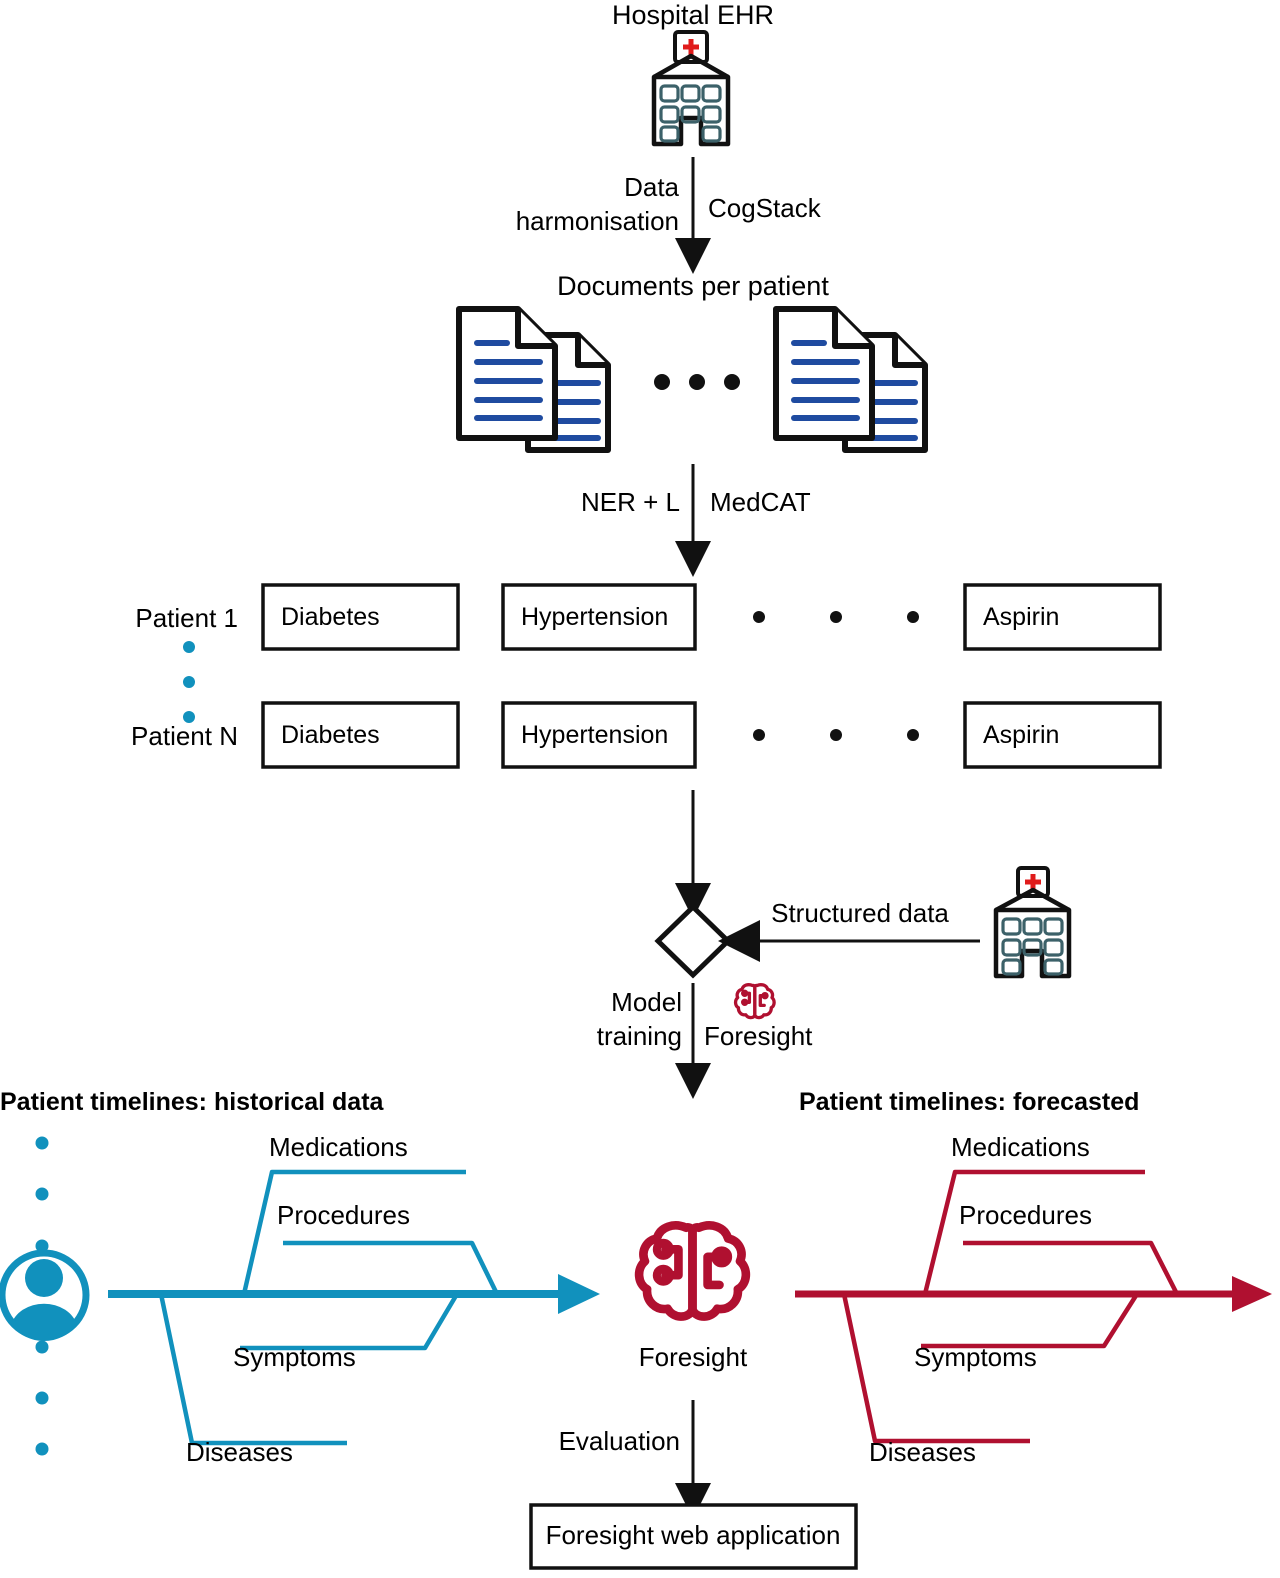 Image resolution: width=1280 pixels, height=1578 pixels. Describe the element at coordinates (597, 221) in the screenshot. I see `edge-label-data-harmonisation-line2: harmonisation` at that location.